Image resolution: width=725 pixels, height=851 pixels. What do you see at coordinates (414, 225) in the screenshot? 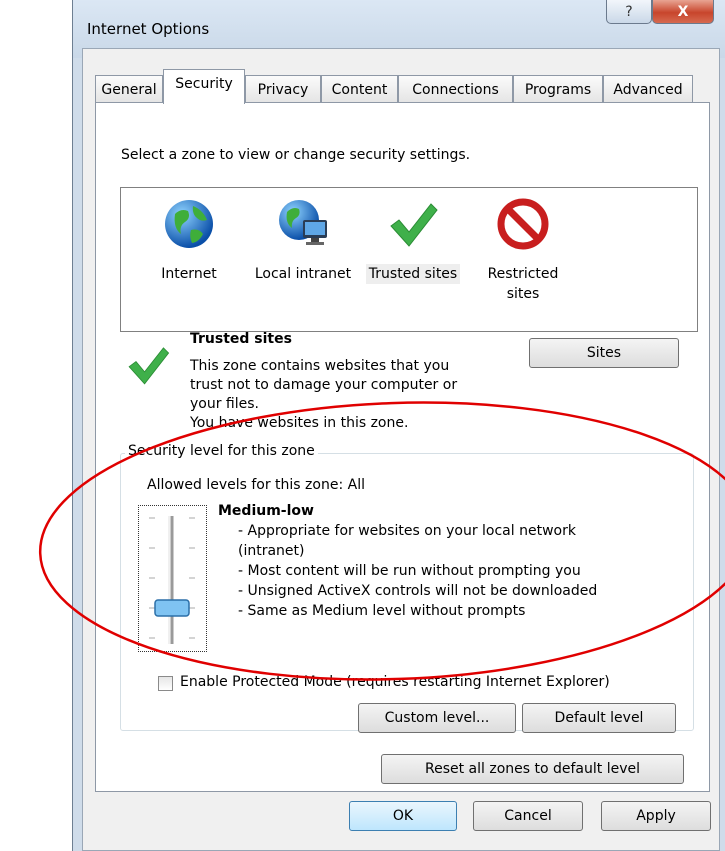
I see `green-check-icon` at bounding box center [414, 225].